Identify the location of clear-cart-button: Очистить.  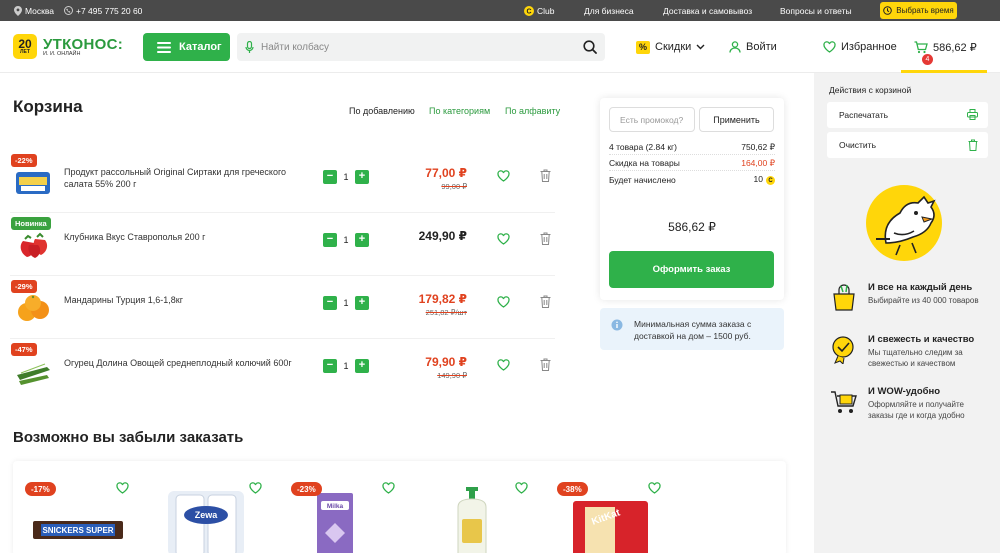
(907, 145).